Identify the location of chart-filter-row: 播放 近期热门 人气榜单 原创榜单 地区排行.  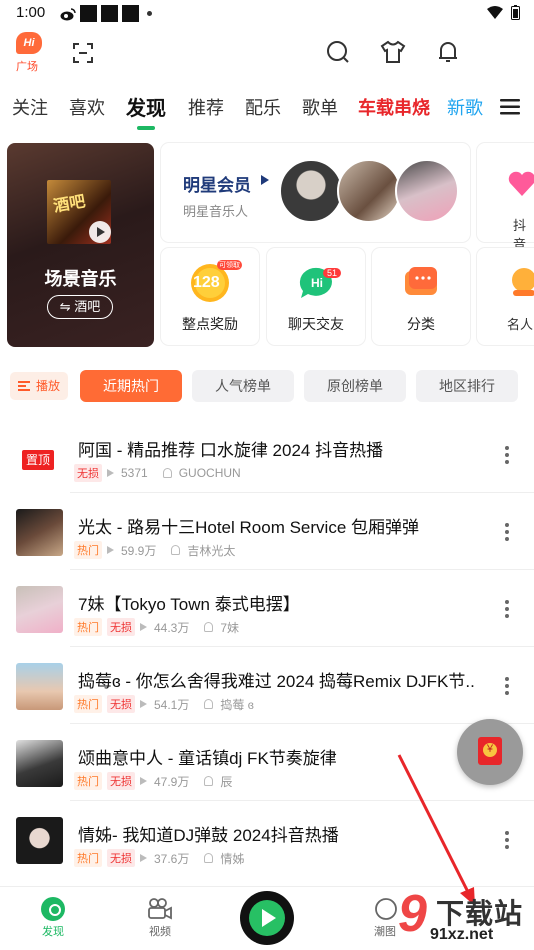
(267, 385).